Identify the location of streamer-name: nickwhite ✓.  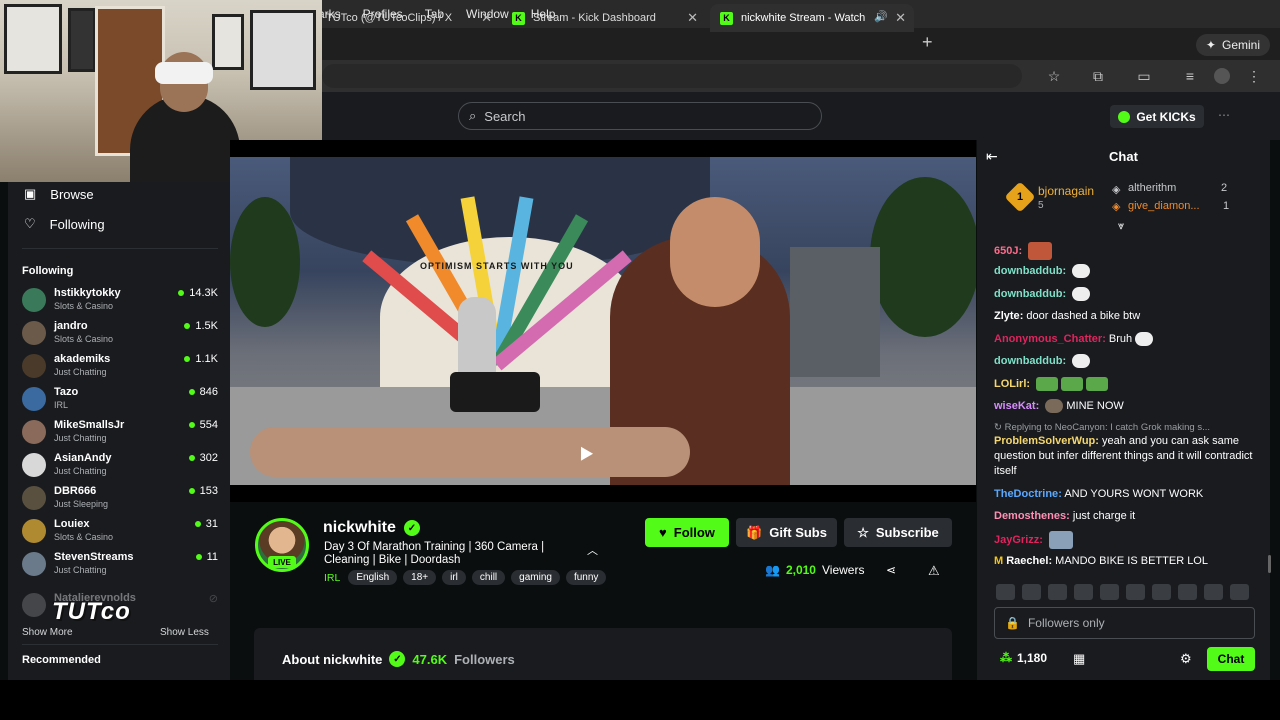
(371, 528).